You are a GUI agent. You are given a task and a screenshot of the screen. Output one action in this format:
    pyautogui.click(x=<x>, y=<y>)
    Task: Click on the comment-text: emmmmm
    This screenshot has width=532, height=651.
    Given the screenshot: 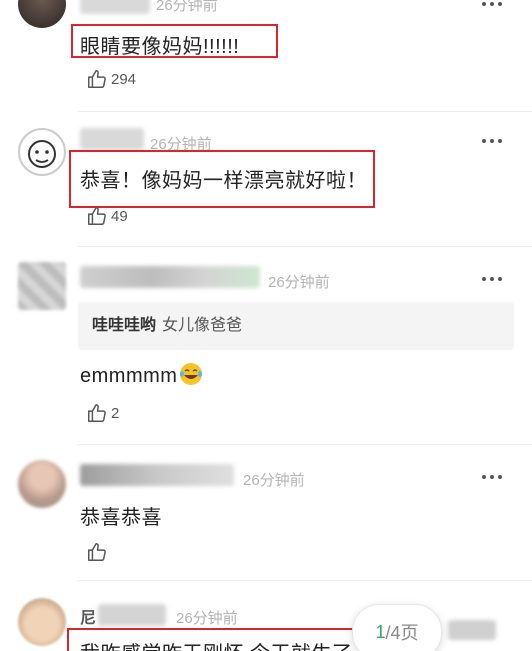 What is the action you would take?
    pyautogui.click(x=141, y=375)
    